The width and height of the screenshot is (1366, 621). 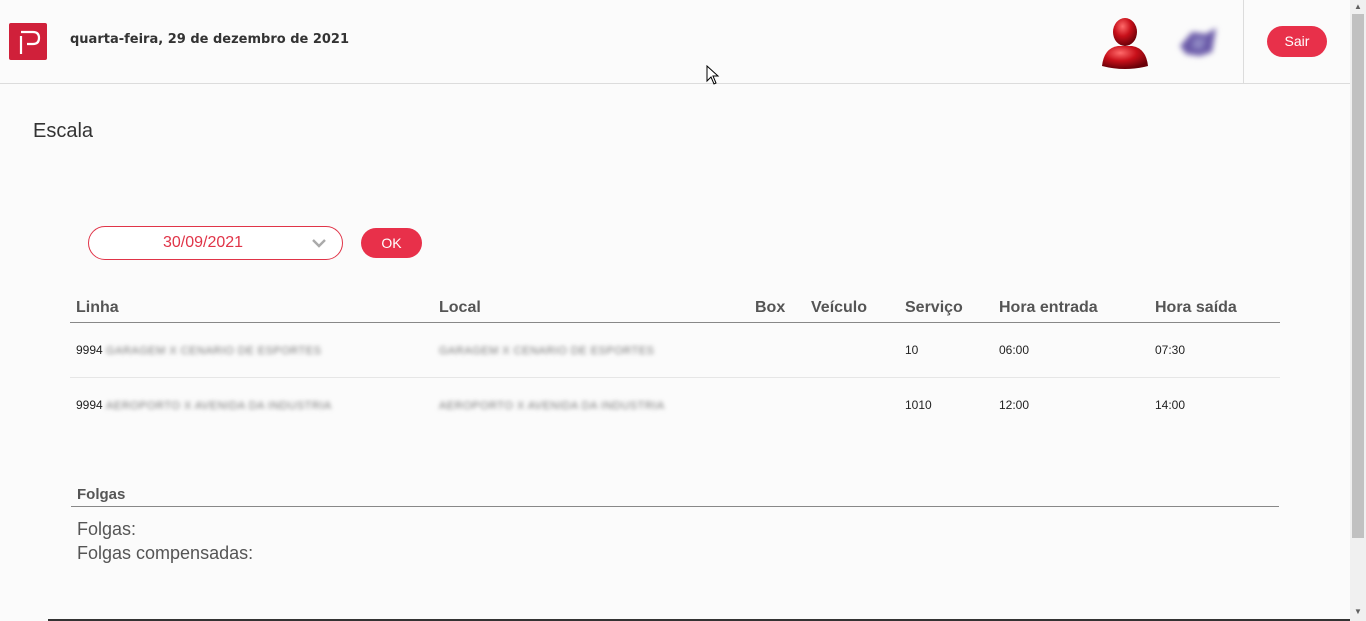 I want to click on logo-icon, so click(x=28, y=41).